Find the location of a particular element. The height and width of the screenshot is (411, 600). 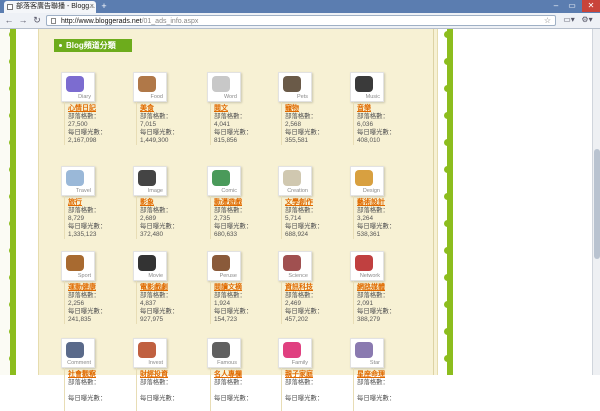

thumbnail-label: Music is located at coordinates (372, 97).